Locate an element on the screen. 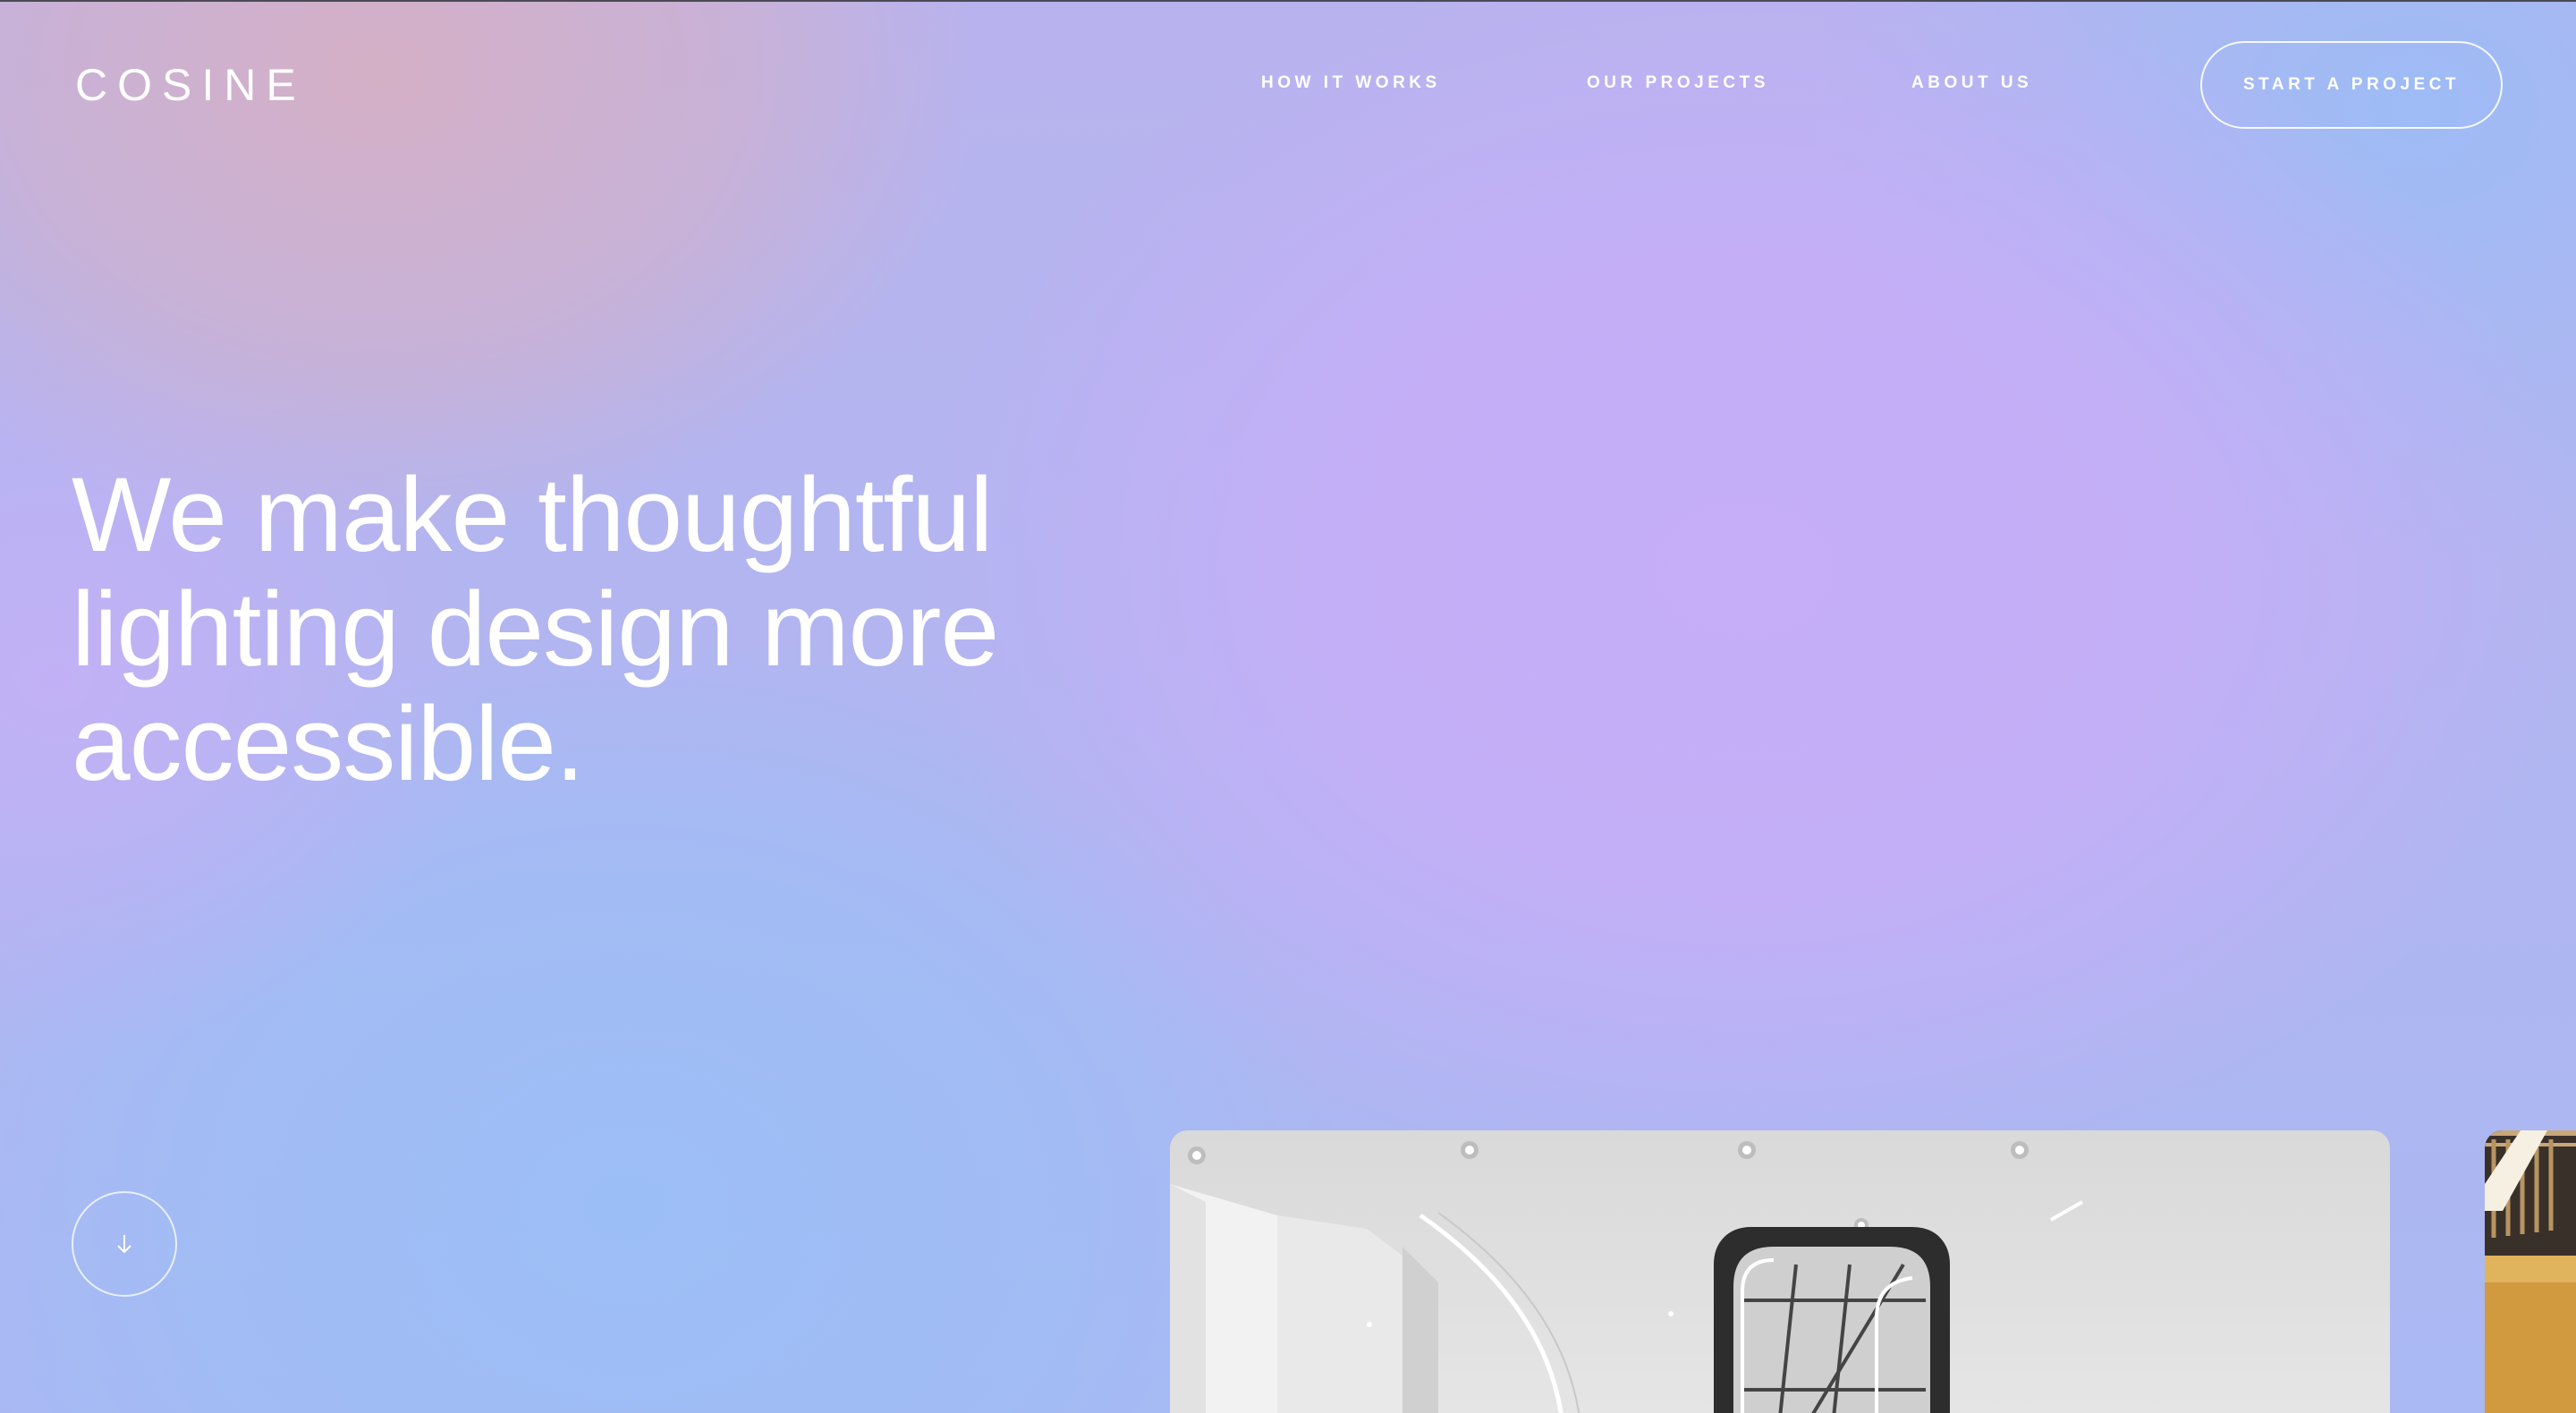 This screenshot has height=1413, width=2576. interior-photo is located at coordinates (1780, 1271).